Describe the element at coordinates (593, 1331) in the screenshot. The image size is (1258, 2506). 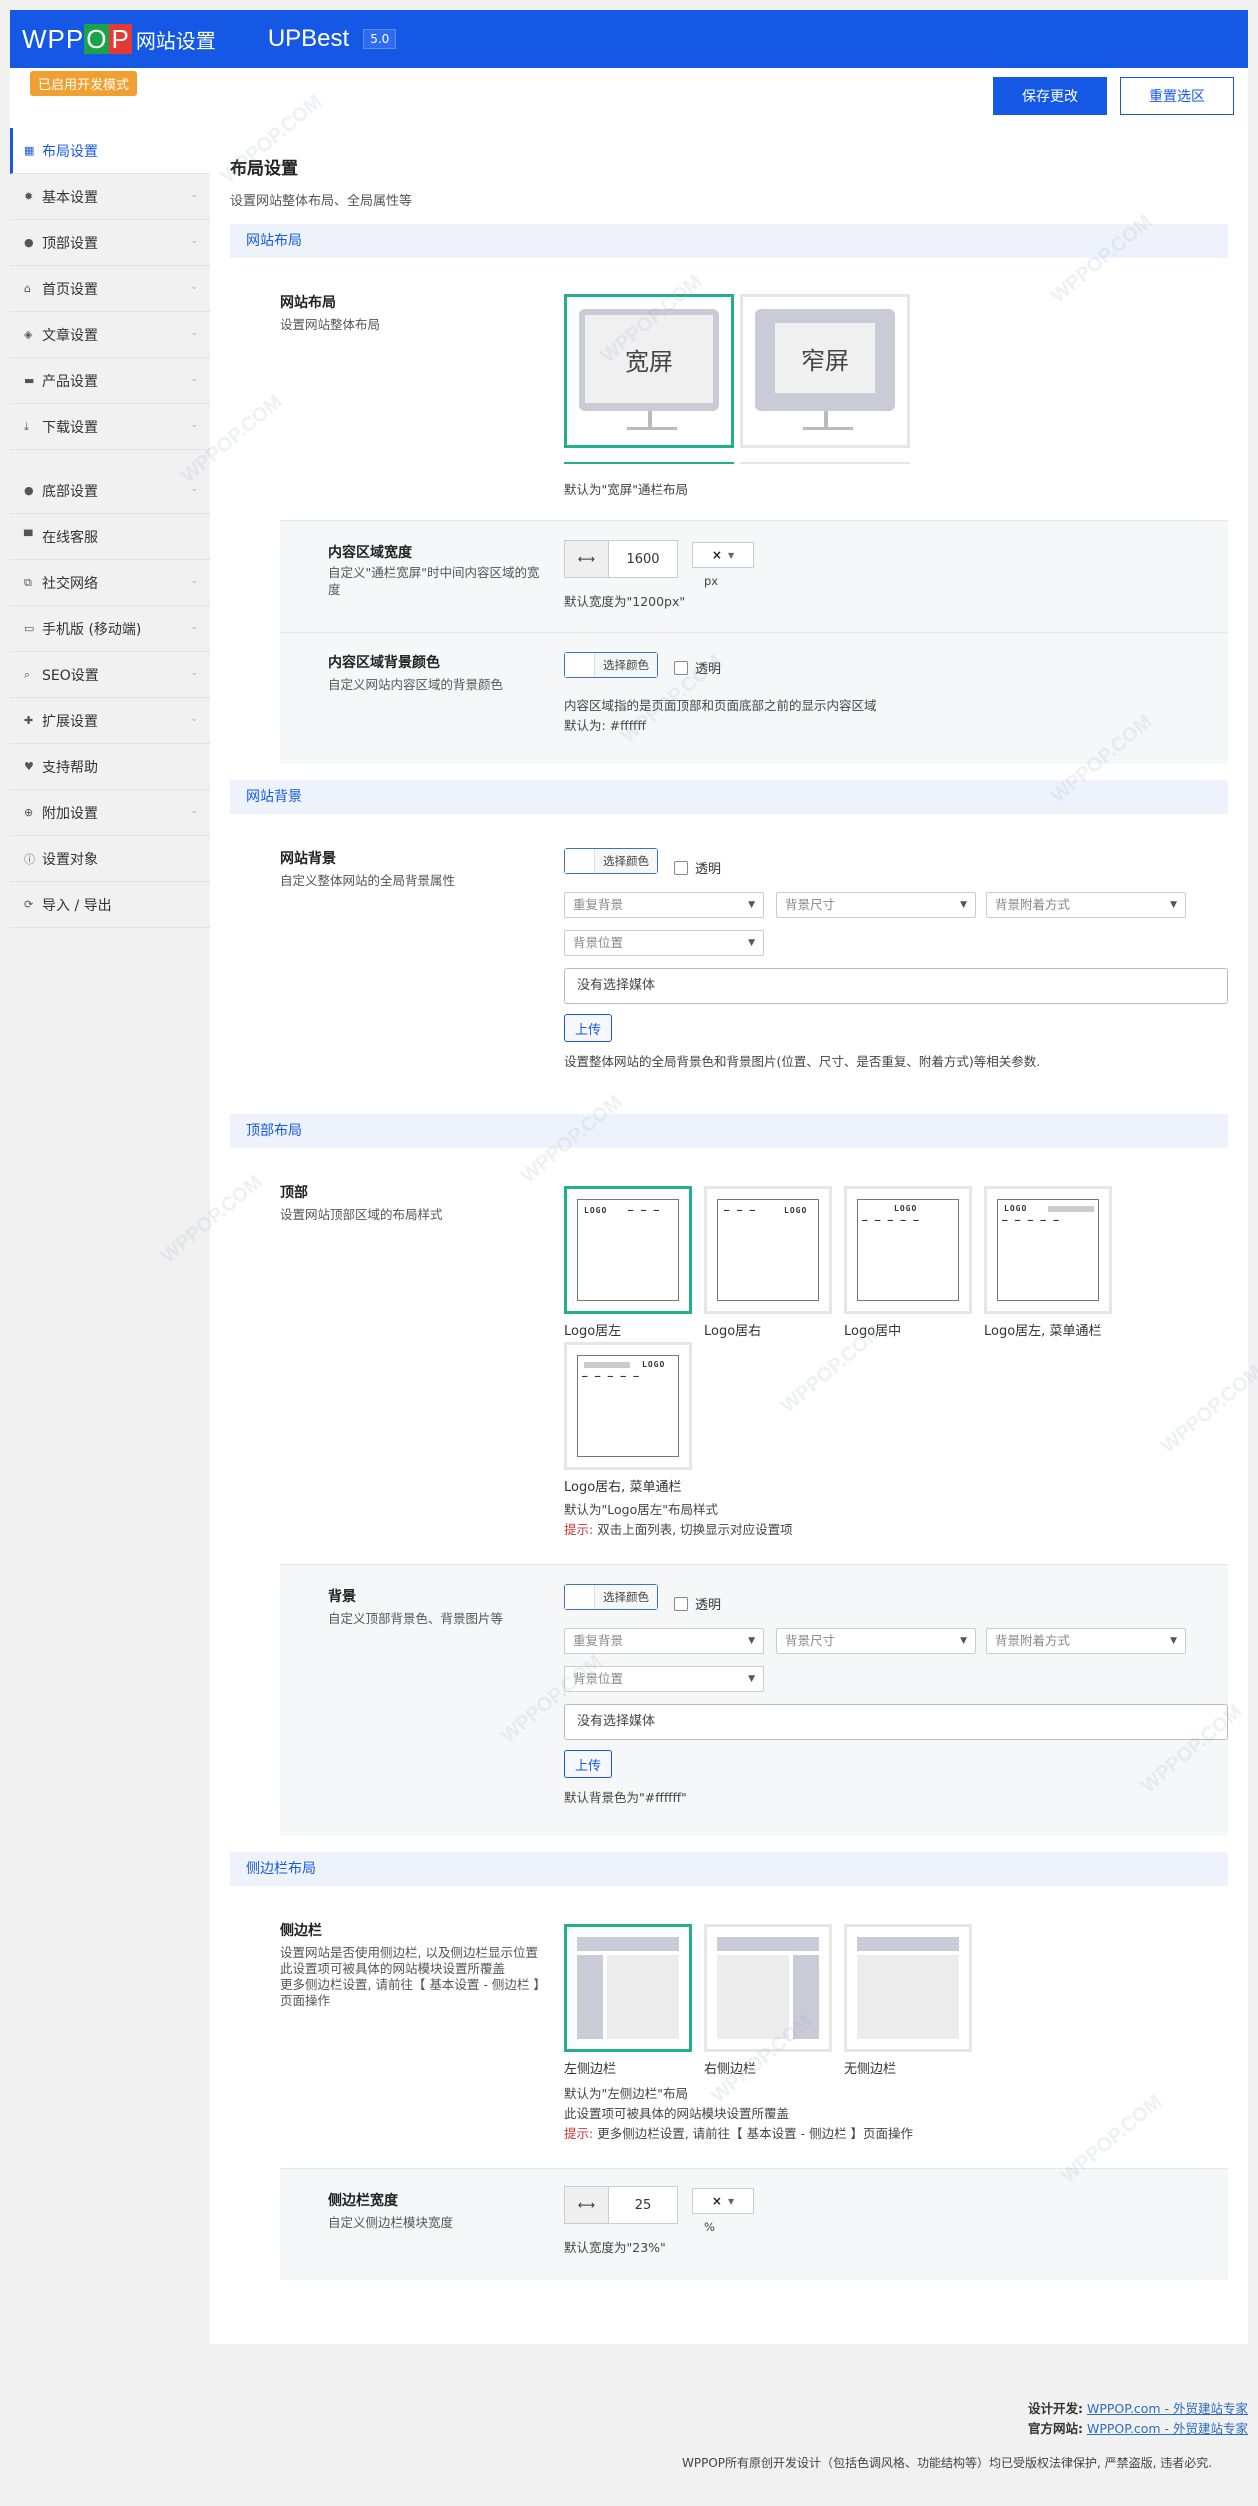
I see `option-caption: Logo居左` at that location.